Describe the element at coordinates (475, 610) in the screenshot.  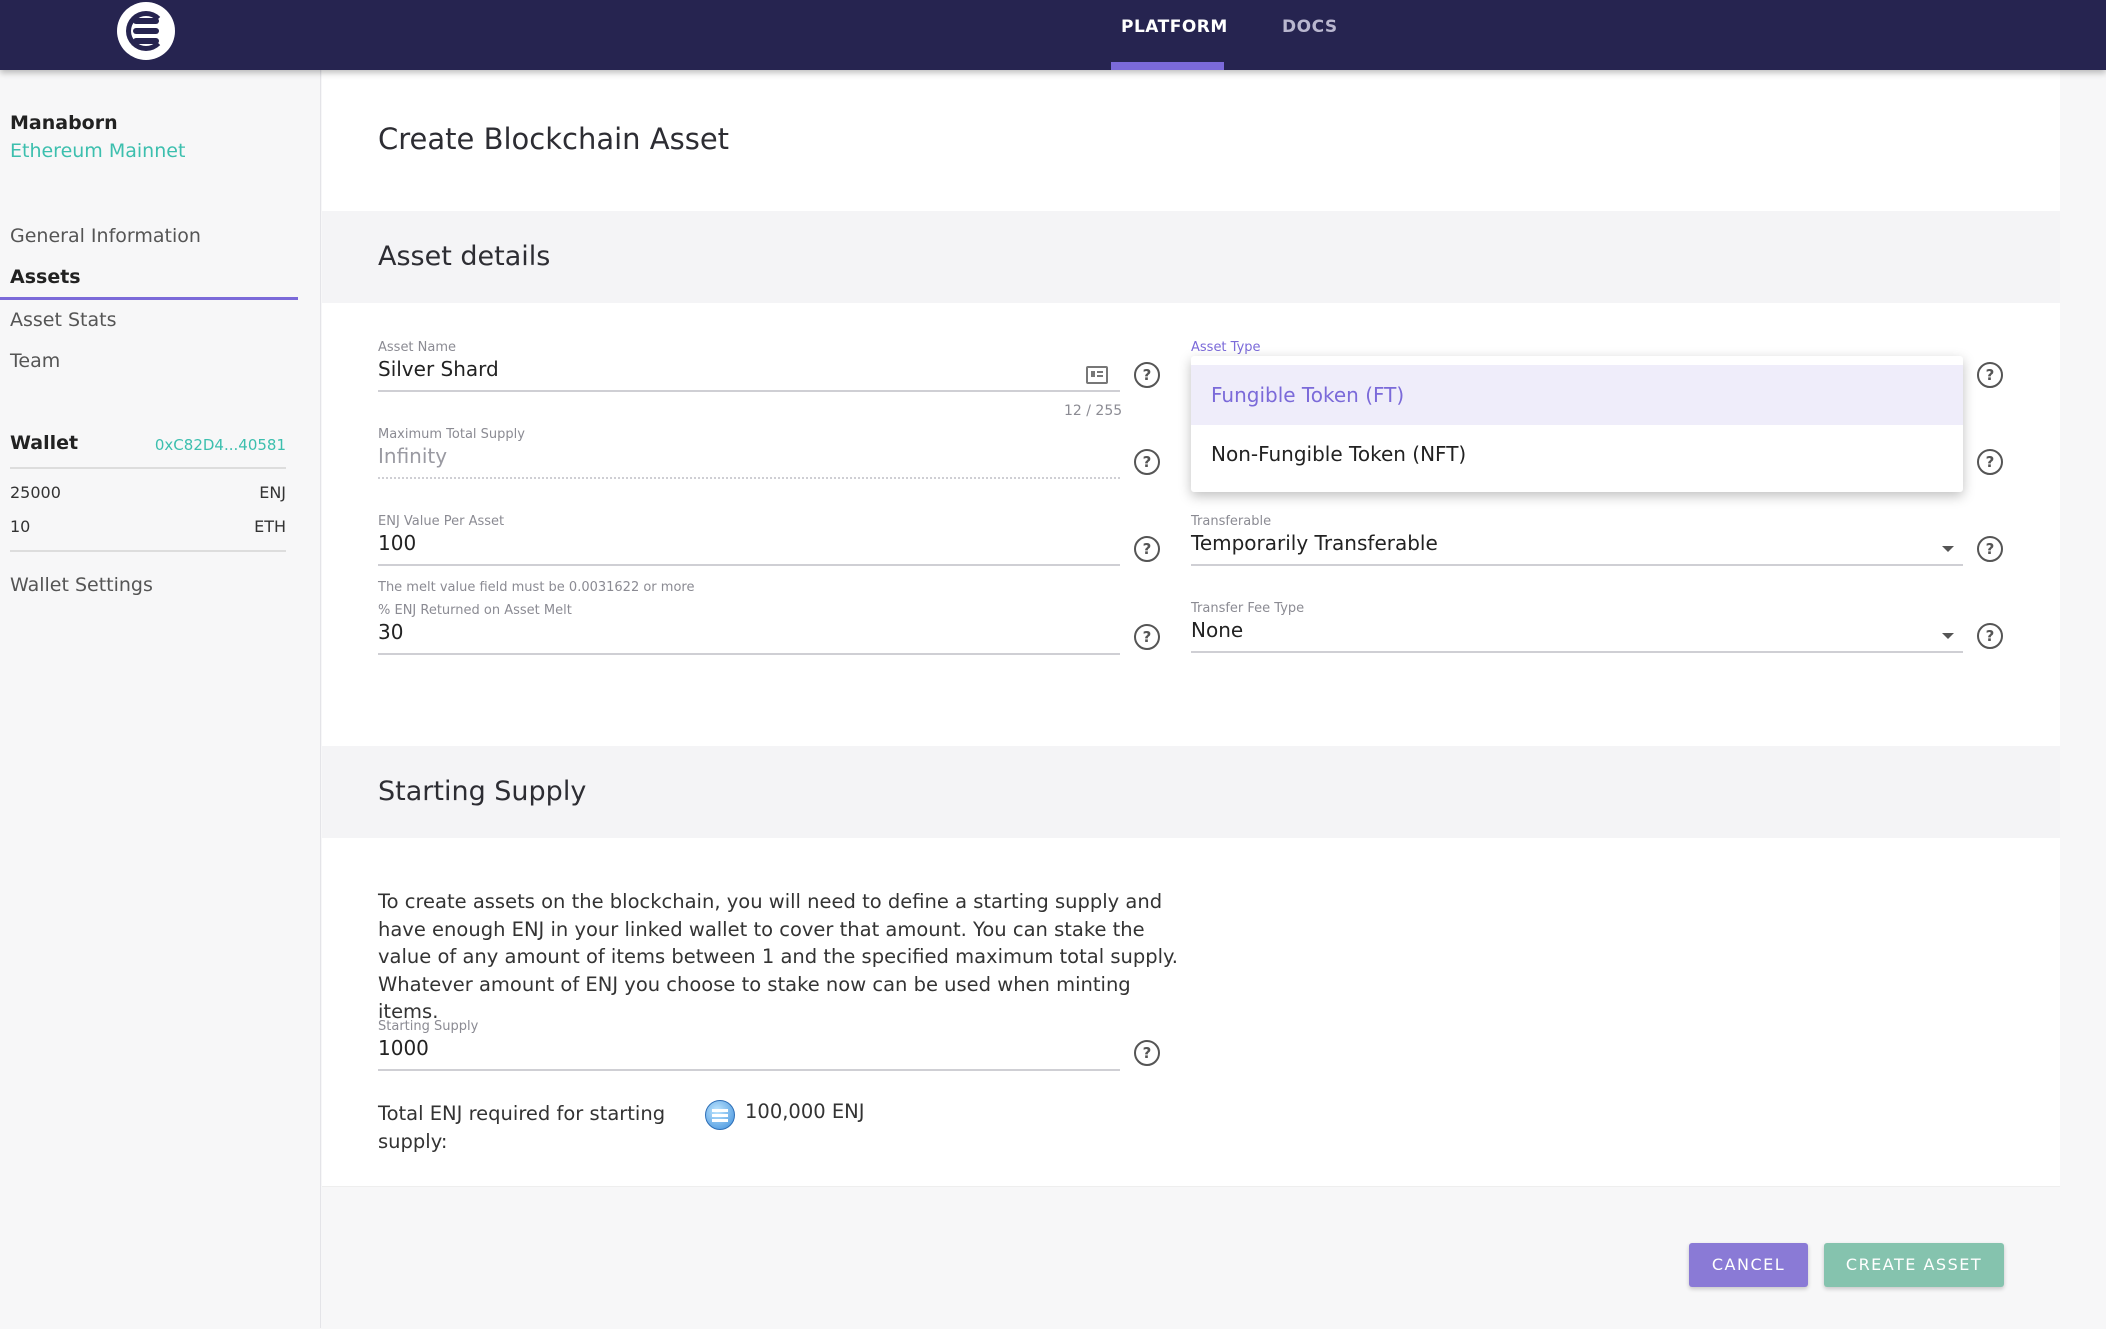
I see `melt-return-label: % ENJ Returned on Asset Melt` at that location.